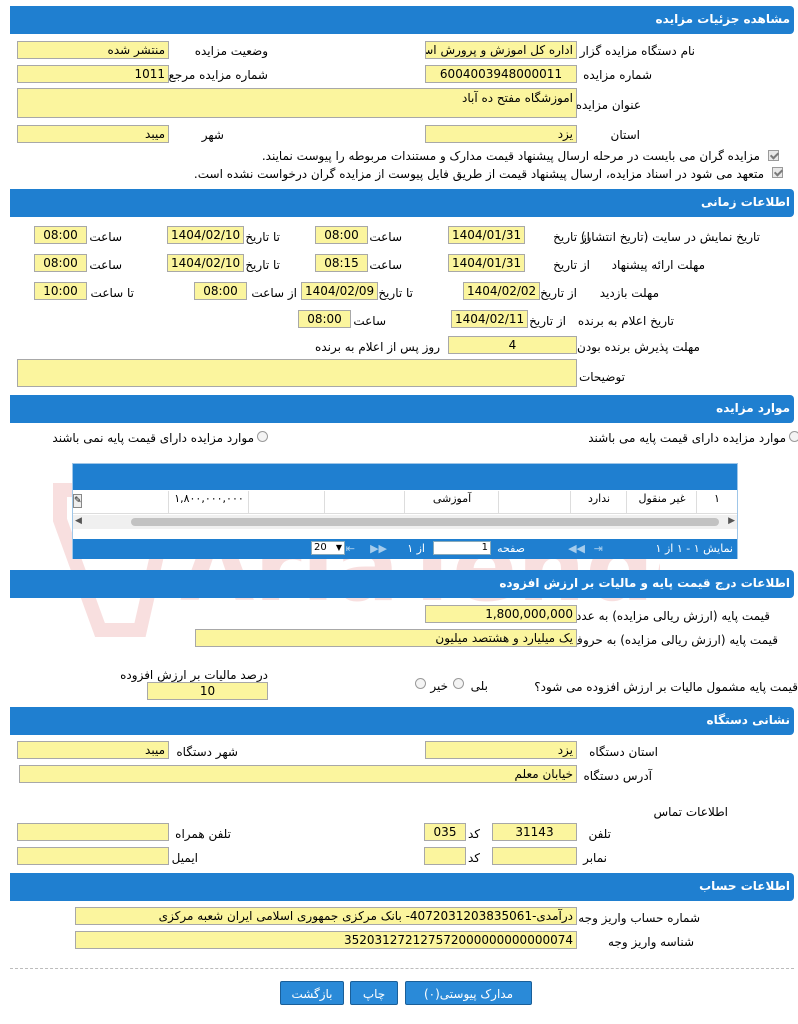 Image resolution: width=798 pixels, height=1024 pixels. I want to click on accept-days-field: 4, so click(512, 345).